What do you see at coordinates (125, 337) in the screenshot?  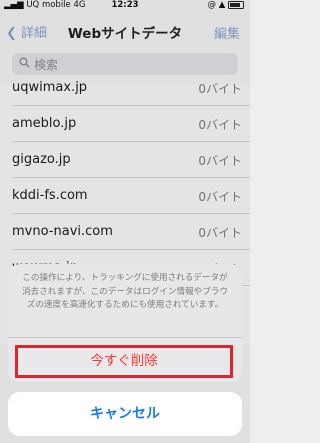 I see `divider` at bounding box center [125, 337].